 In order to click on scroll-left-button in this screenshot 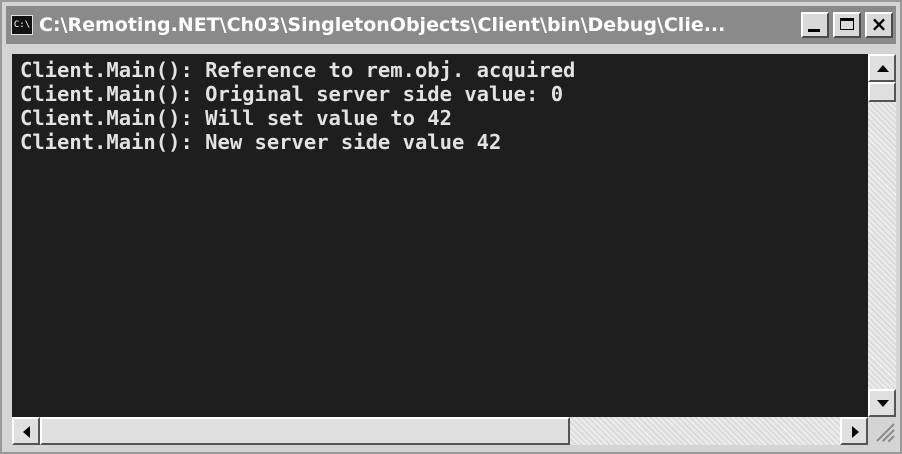, I will do `click(26, 431)`.